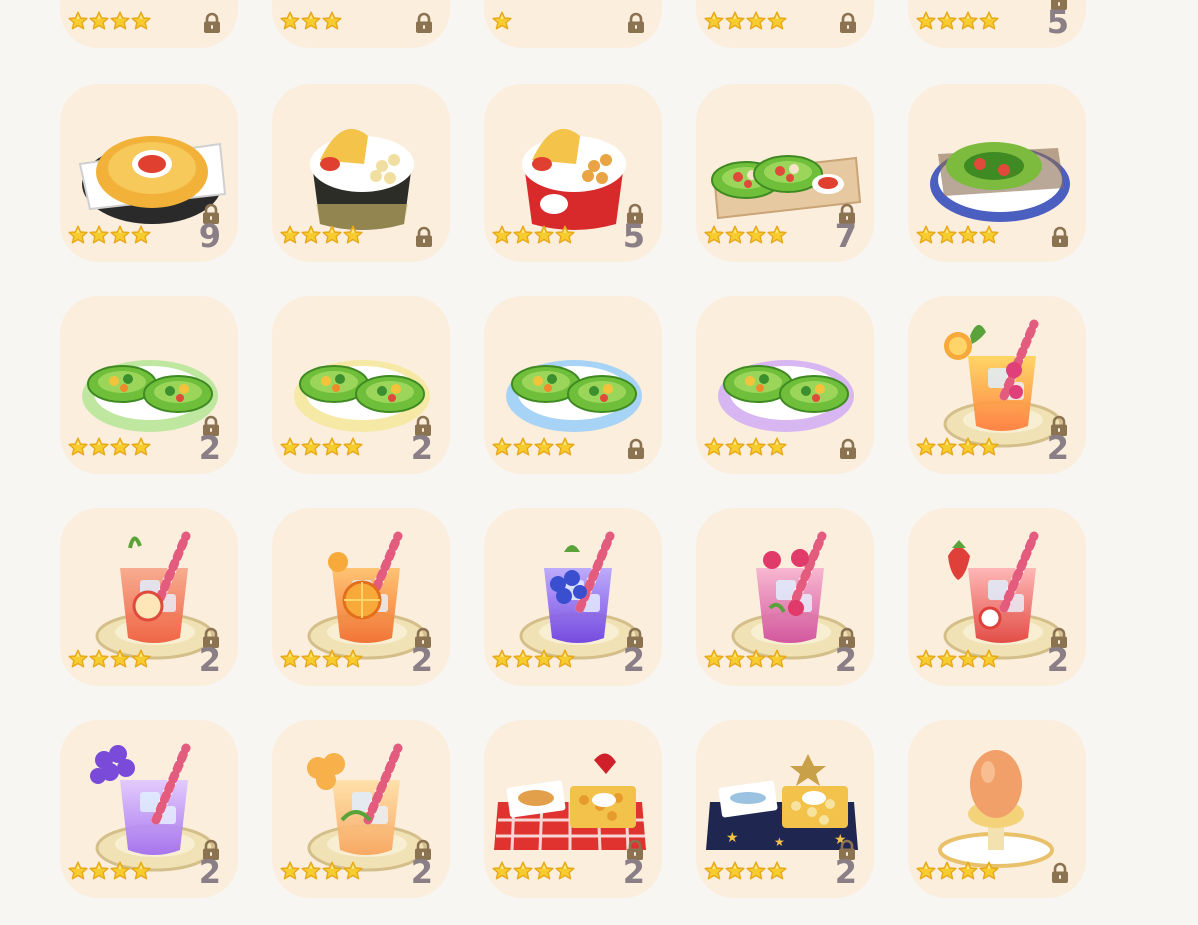  I want to click on item-tile-egg-cup, so click(997, 809).